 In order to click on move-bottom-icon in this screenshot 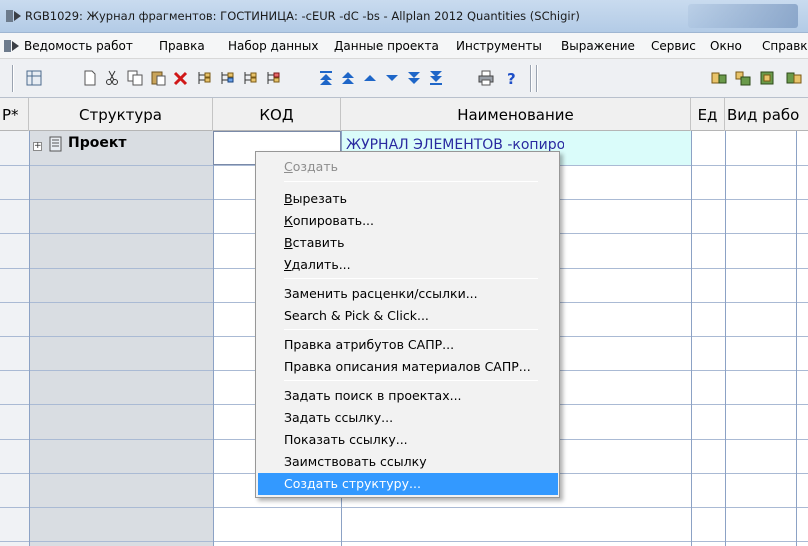, I will do `click(436, 78)`.